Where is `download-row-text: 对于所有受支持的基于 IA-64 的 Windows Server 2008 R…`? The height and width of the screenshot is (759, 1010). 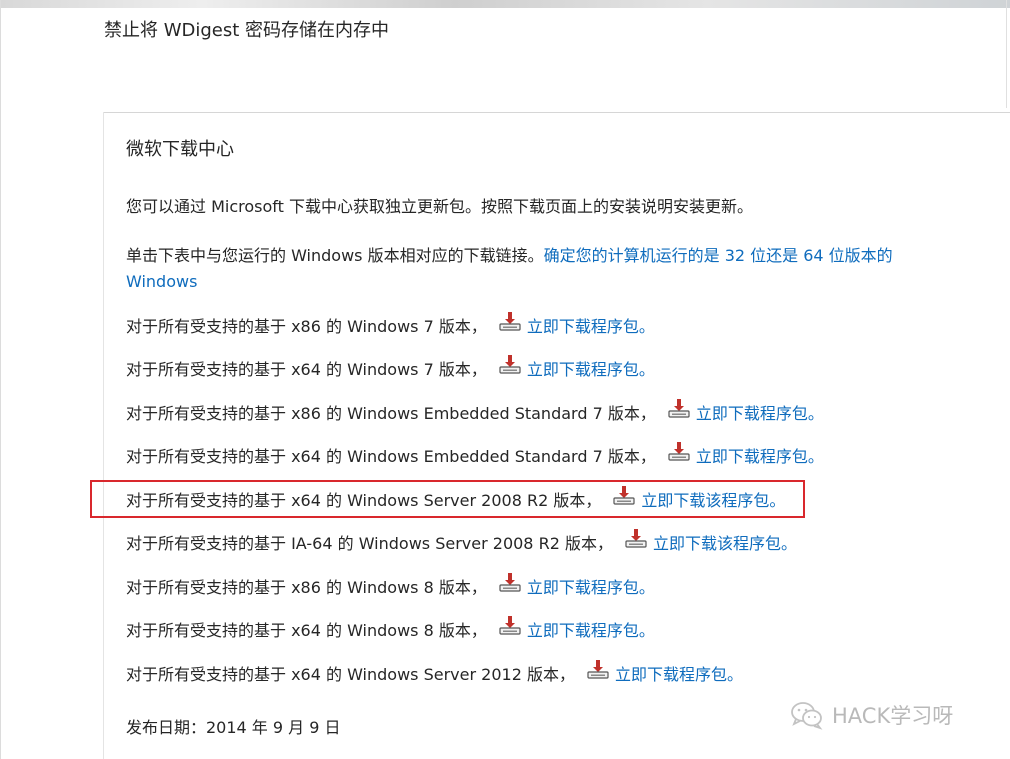 download-row-text: 对于所有受支持的基于 IA-64 的 Windows Server 2008 R… is located at coordinates (369, 543).